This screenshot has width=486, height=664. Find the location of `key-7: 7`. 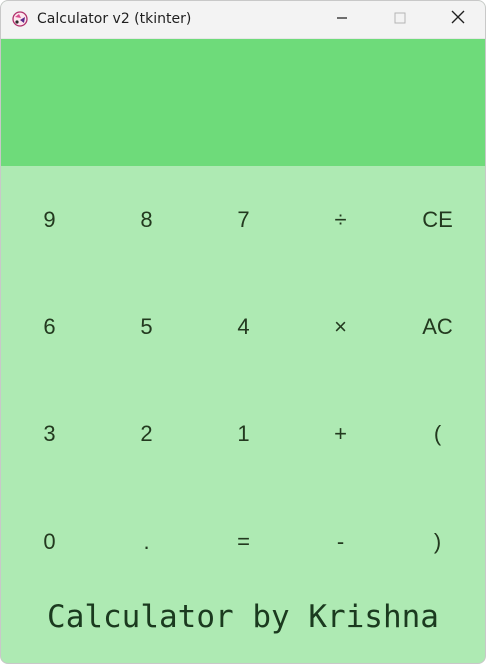

key-7: 7 is located at coordinates (243, 219).